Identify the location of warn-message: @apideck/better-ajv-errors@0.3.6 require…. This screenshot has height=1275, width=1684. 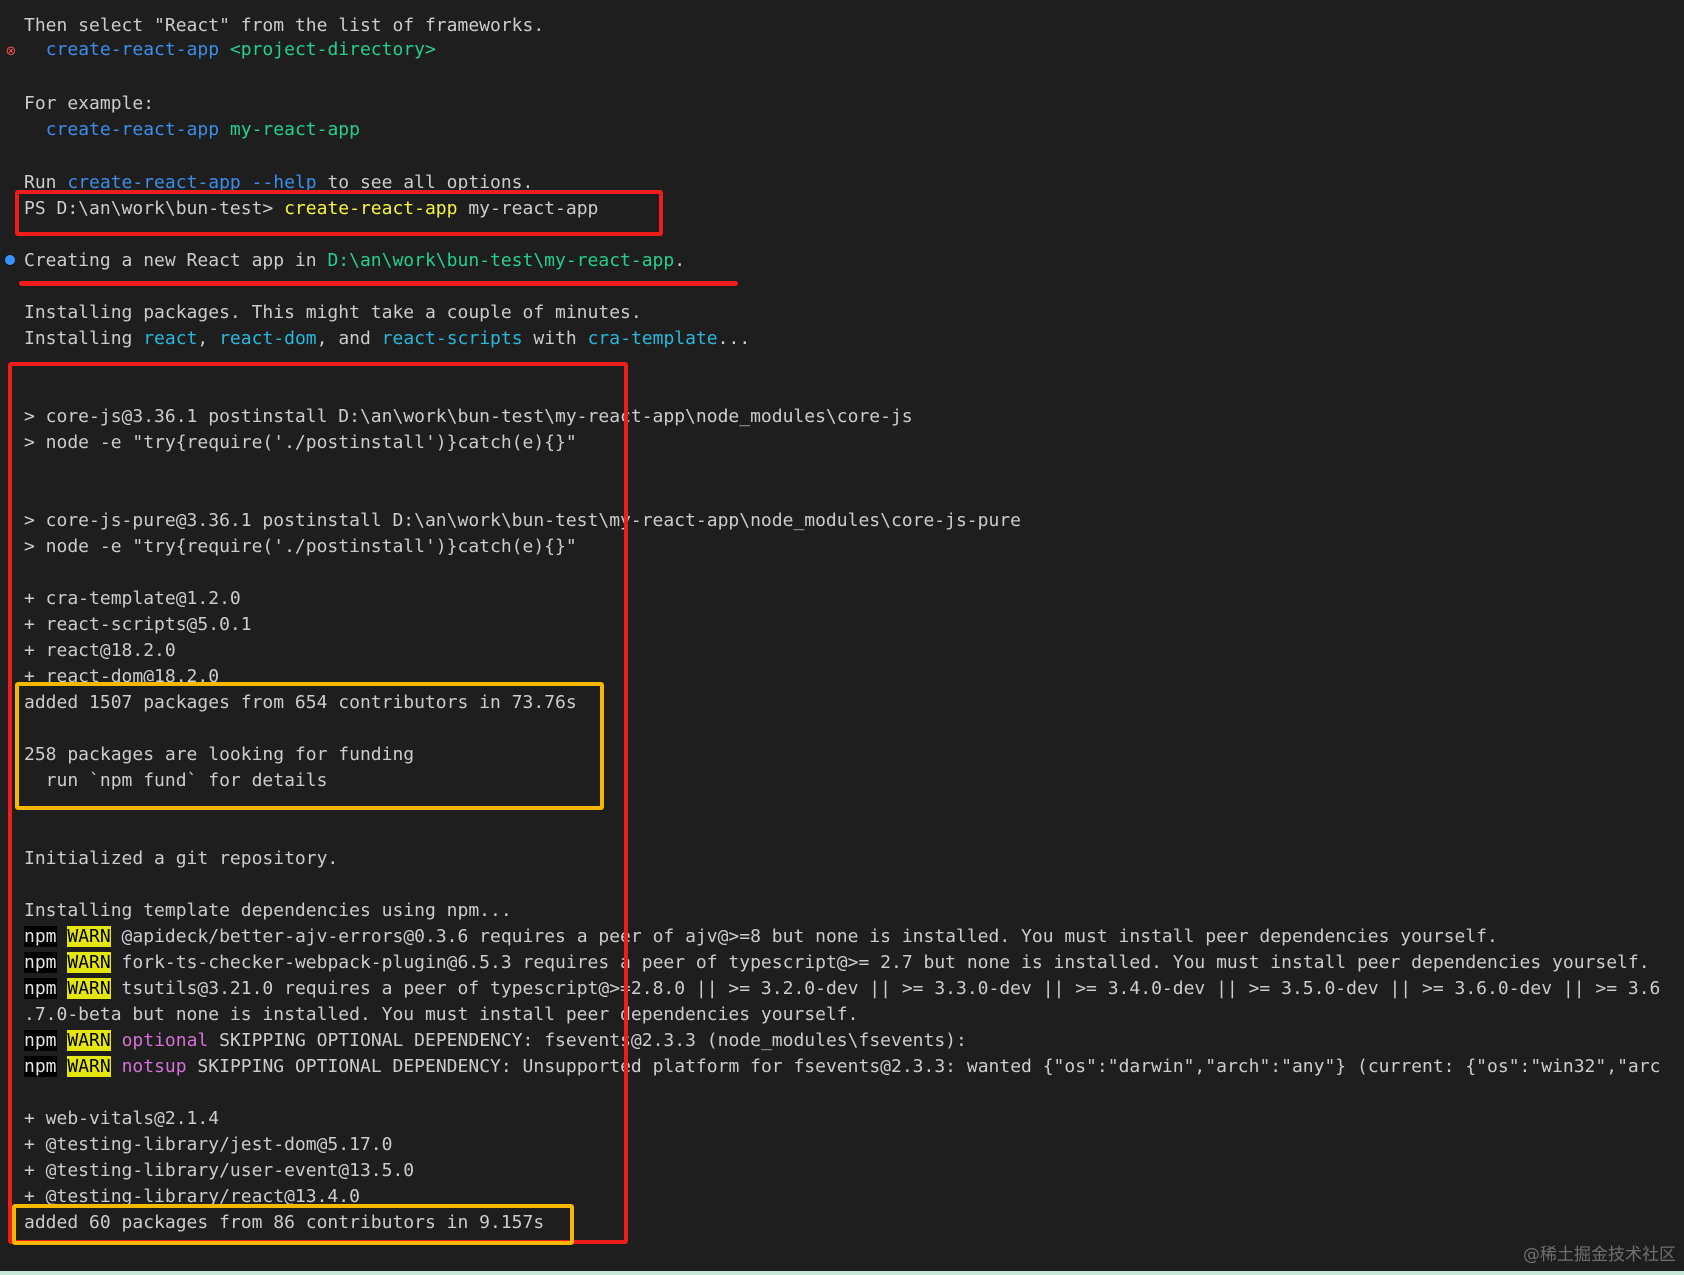
(804, 936).